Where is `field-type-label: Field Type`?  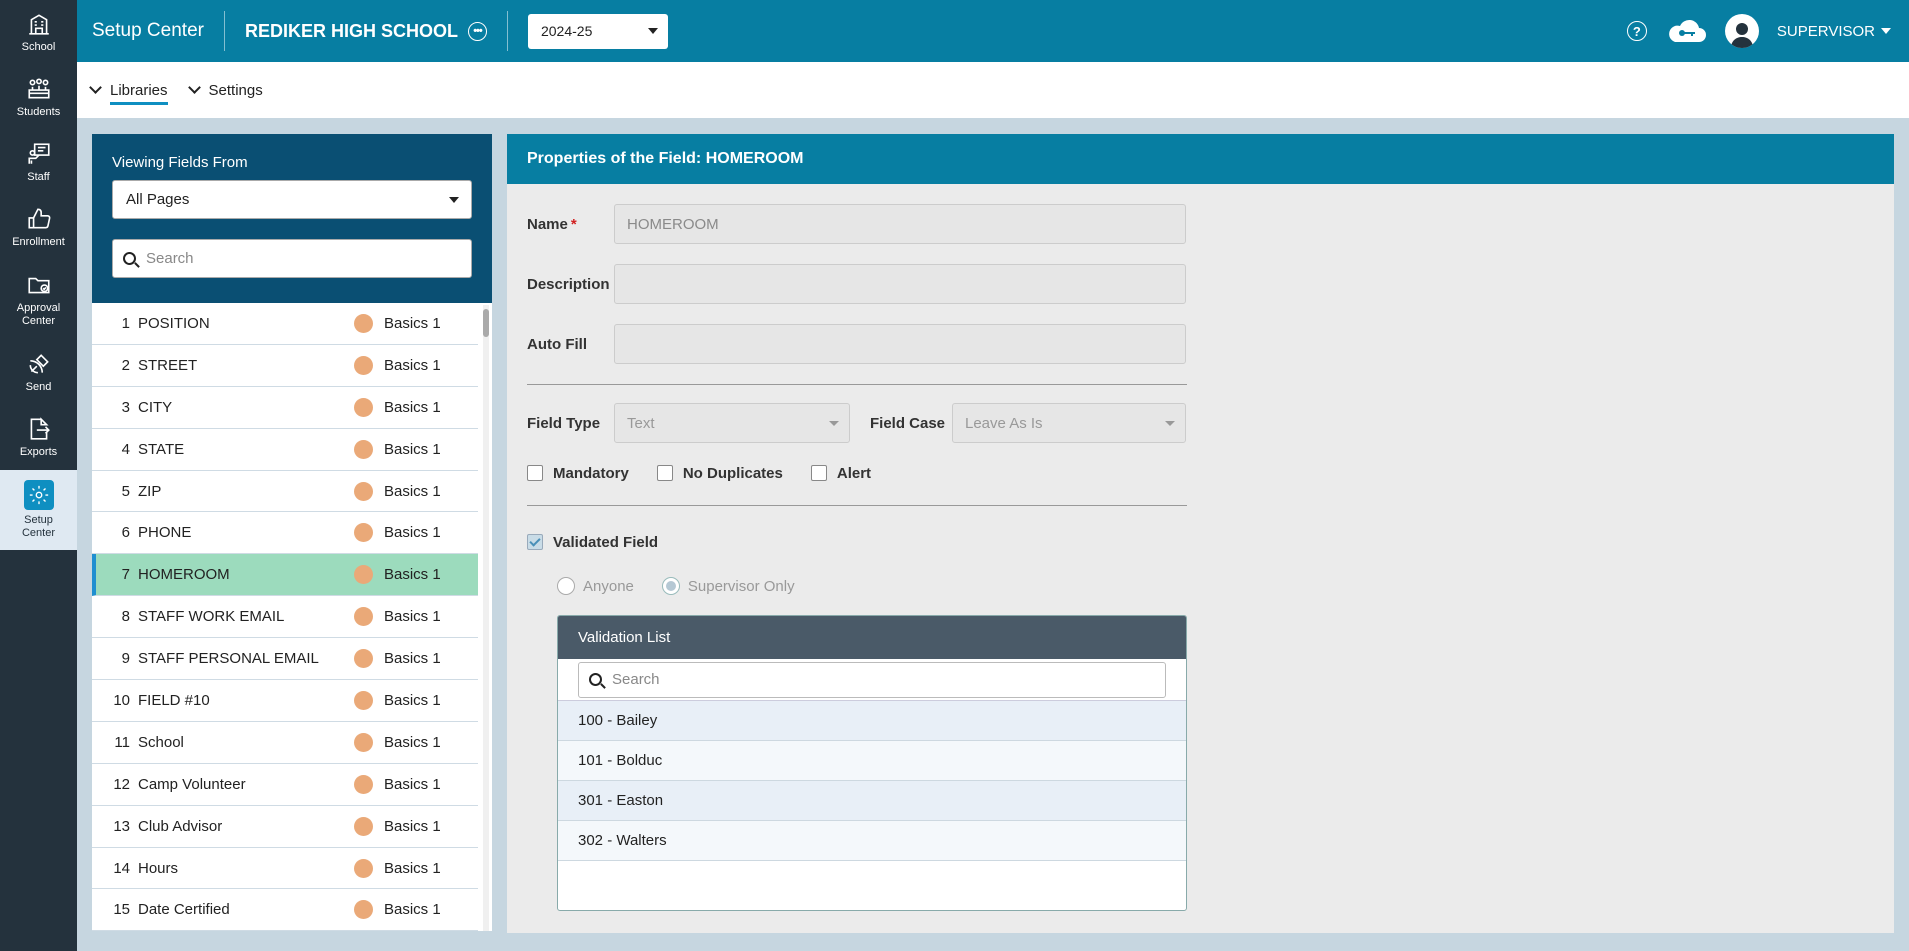 field-type-label: Field Type is located at coordinates (564, 423).